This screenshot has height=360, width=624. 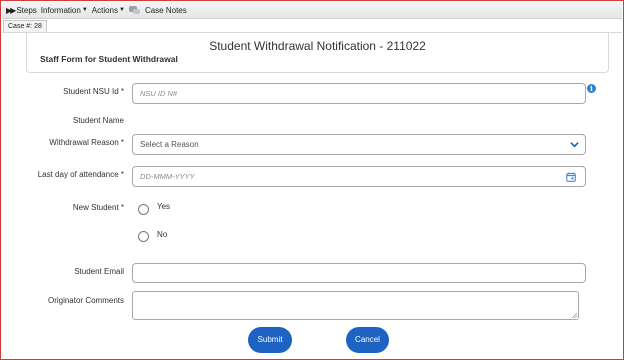 What do you see at coordinates (98, 120) in the screenshot?
I see `student-name-label: Student Name` at bounding box center [98, 120].